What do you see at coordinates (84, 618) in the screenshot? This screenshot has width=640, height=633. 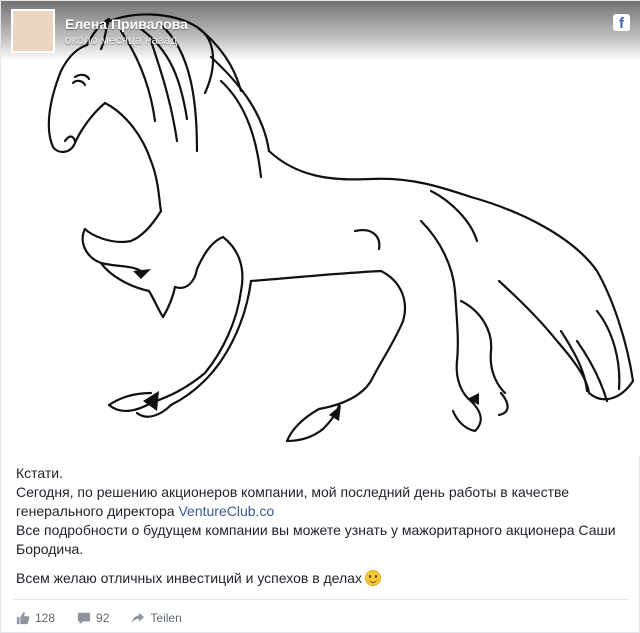 I see `comment-icon` at bounding box center [84, 618].